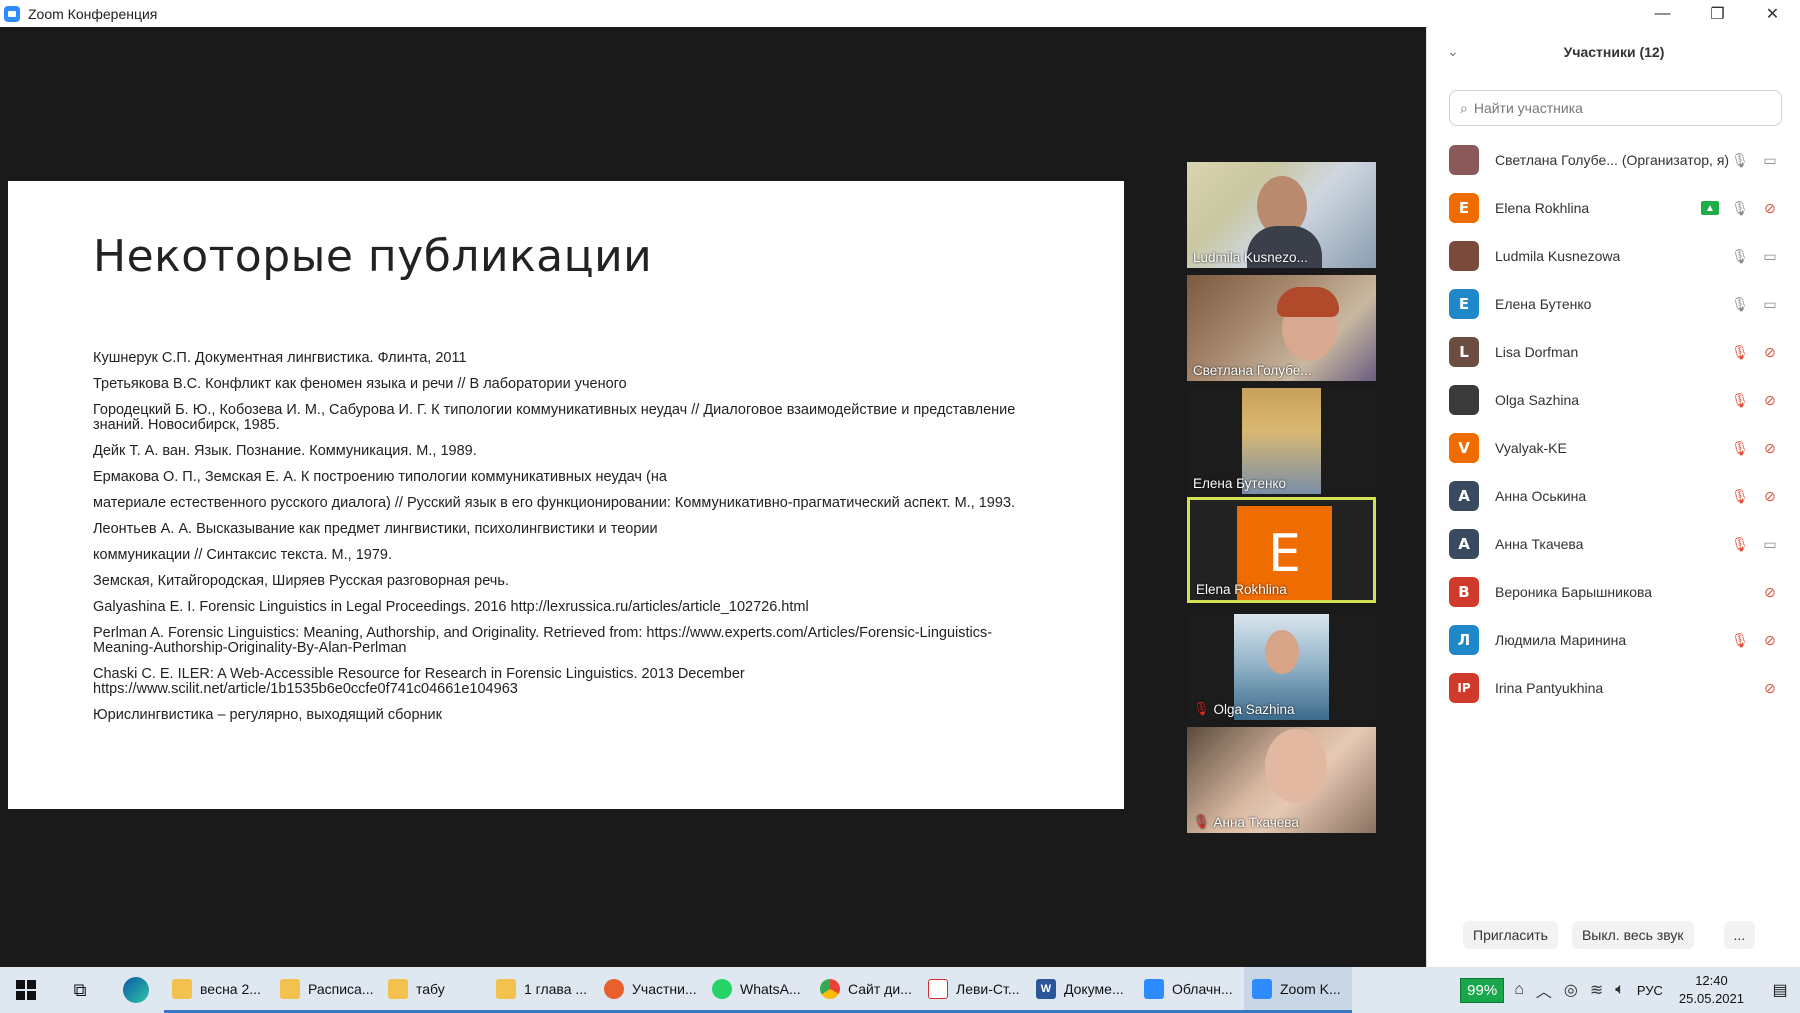 The width and height of the screenshot is (1800, 1013). I want to click on participant-row: А Анна Оськина 🎙︎ ⊘, so click(1613, 496).